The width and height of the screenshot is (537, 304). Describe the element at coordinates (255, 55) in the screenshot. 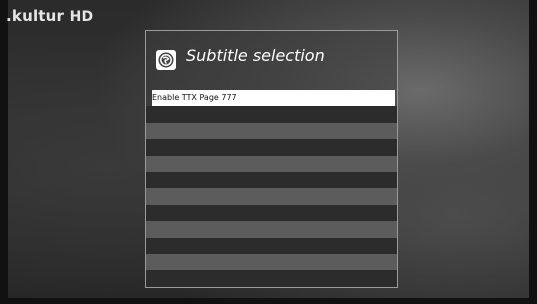

I see `dialog-title: Subtitle selection` at that location.